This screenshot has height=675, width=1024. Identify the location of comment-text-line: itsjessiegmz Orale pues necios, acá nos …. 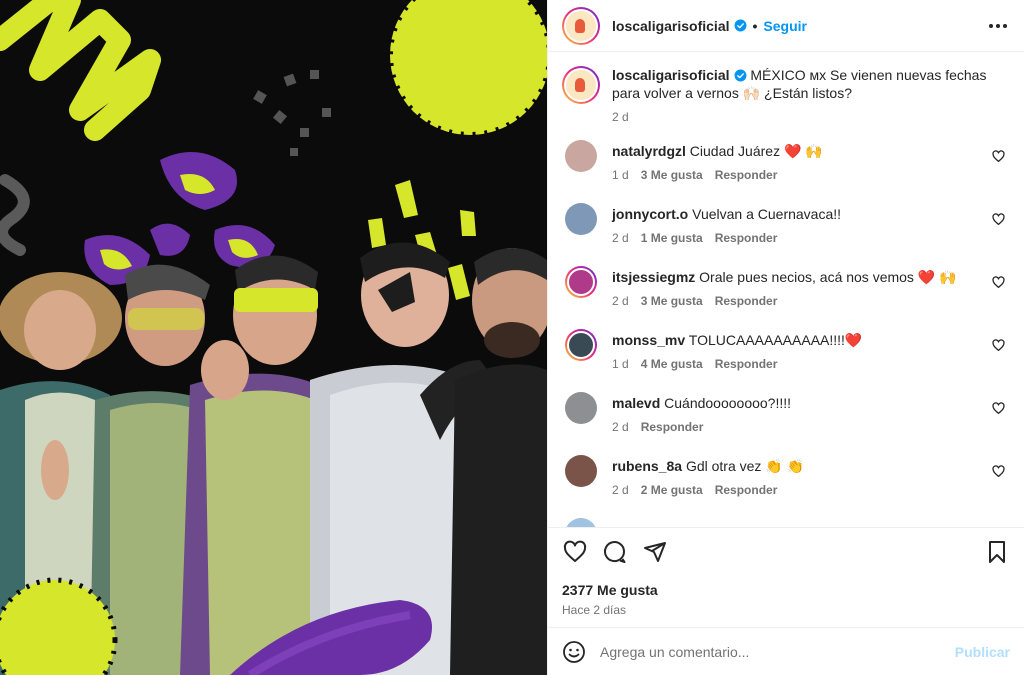
(811, 277).